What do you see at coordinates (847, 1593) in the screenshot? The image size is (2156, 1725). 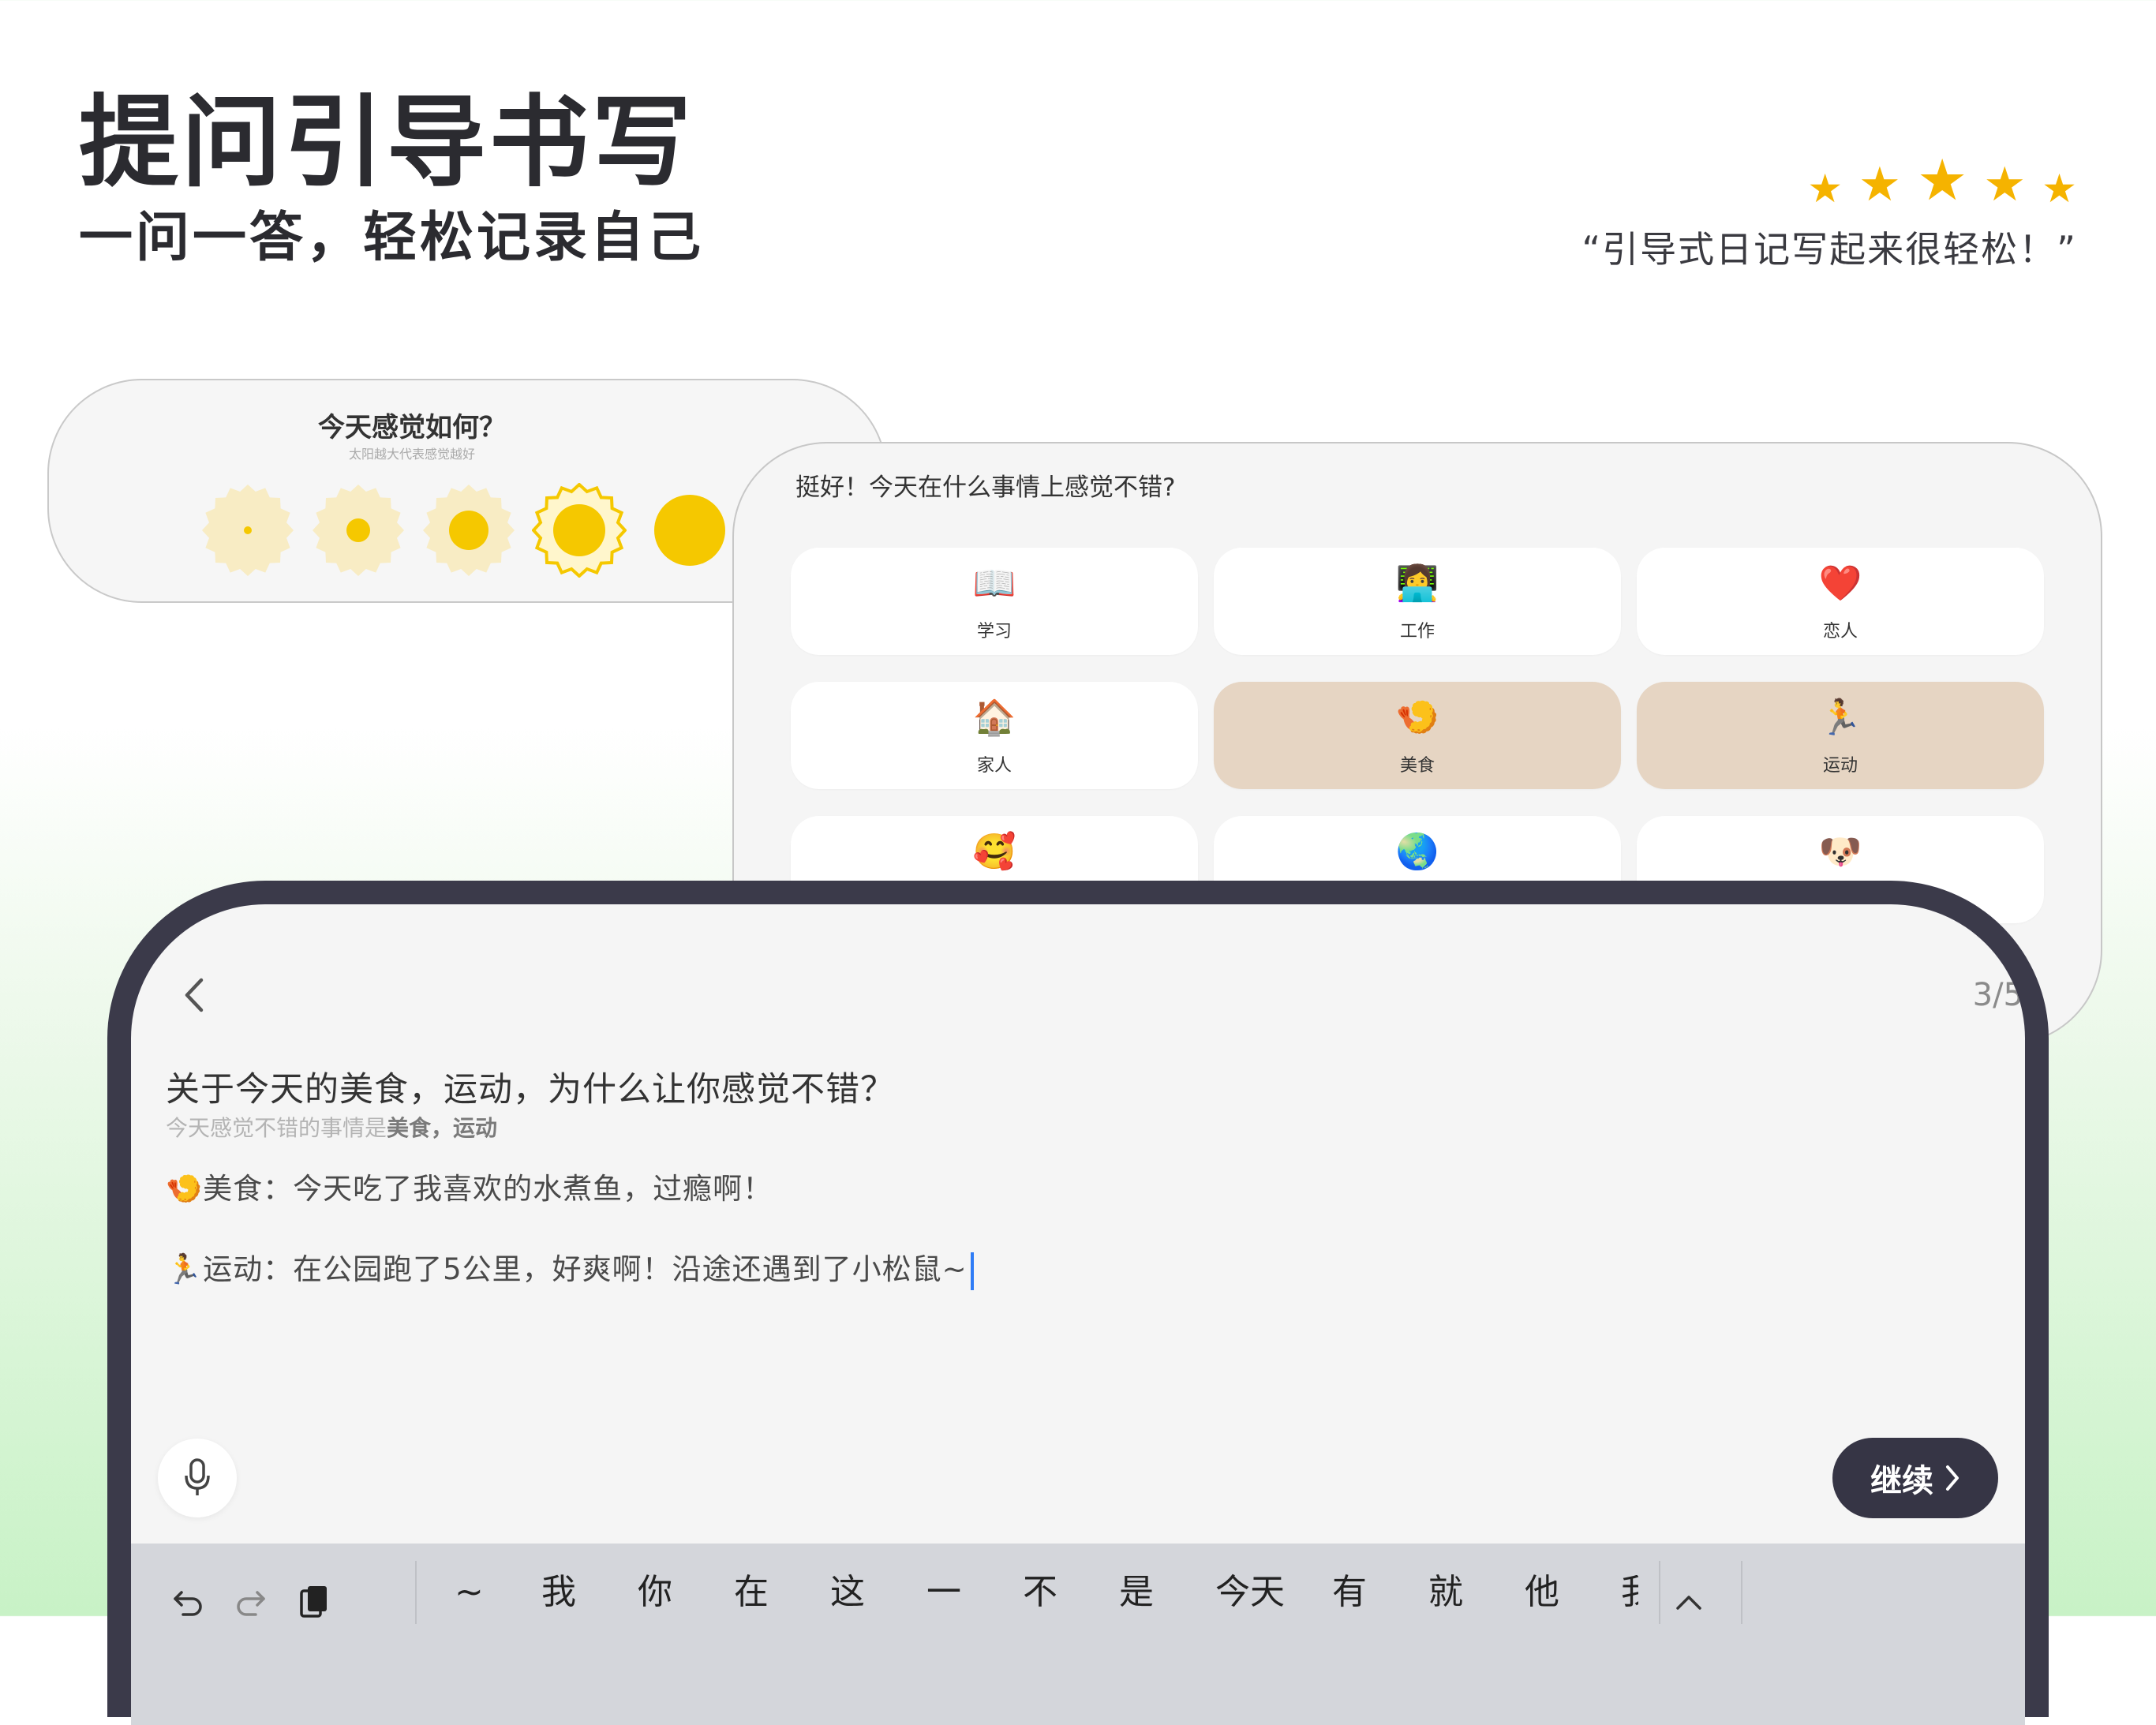 I see `candidate-word: 这` at bounding box center [847, 1593].